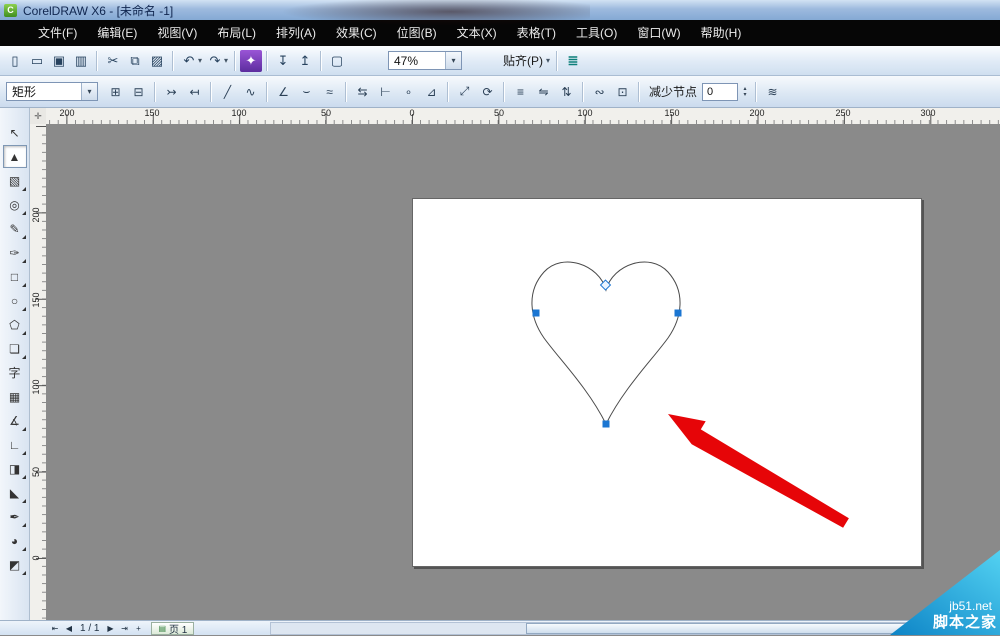 The width and height of the screenshot is (1000, 636). What do you see at coordinates (296, 33) in the screenshot?
I see `menu-item-arrange: 排列(A)` at bounding box center [296, 33].